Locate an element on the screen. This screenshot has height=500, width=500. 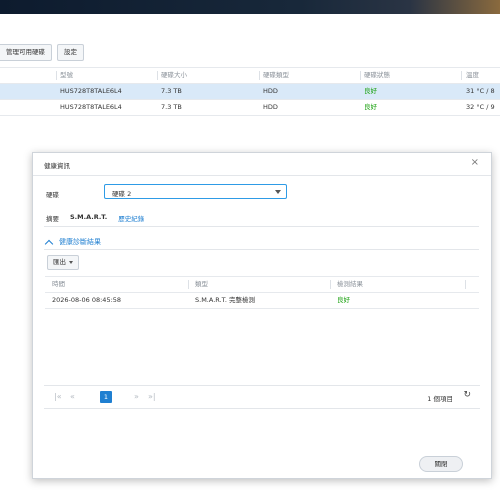
refresh-icon: ↻ is located at coordinates (467, 395).